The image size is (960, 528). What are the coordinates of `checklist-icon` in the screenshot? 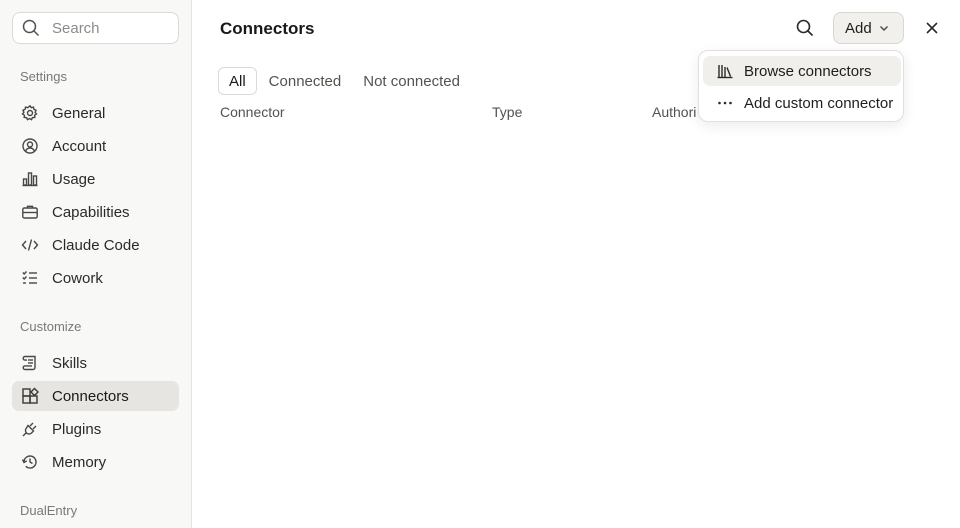 It's located at (30, 278).